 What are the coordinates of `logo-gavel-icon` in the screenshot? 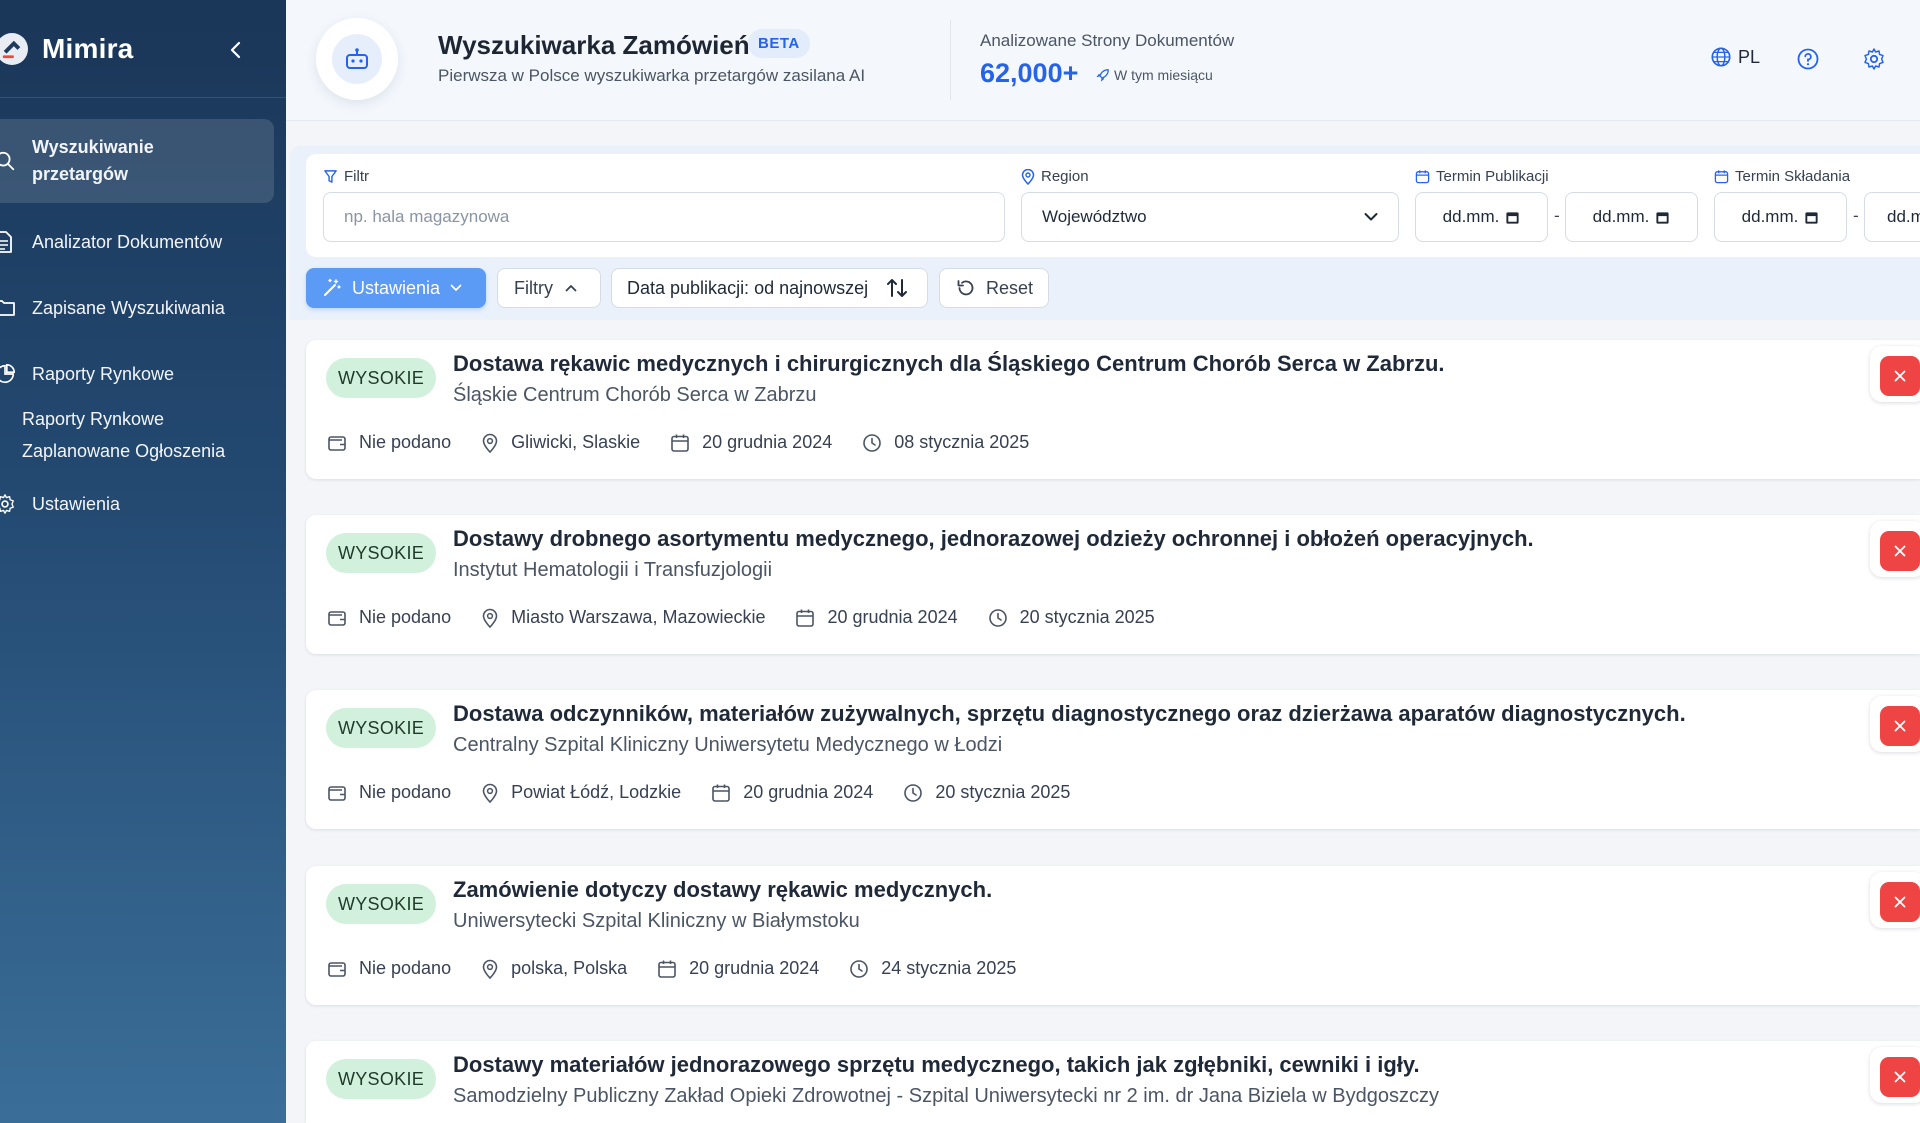 It's located at (14, 48).